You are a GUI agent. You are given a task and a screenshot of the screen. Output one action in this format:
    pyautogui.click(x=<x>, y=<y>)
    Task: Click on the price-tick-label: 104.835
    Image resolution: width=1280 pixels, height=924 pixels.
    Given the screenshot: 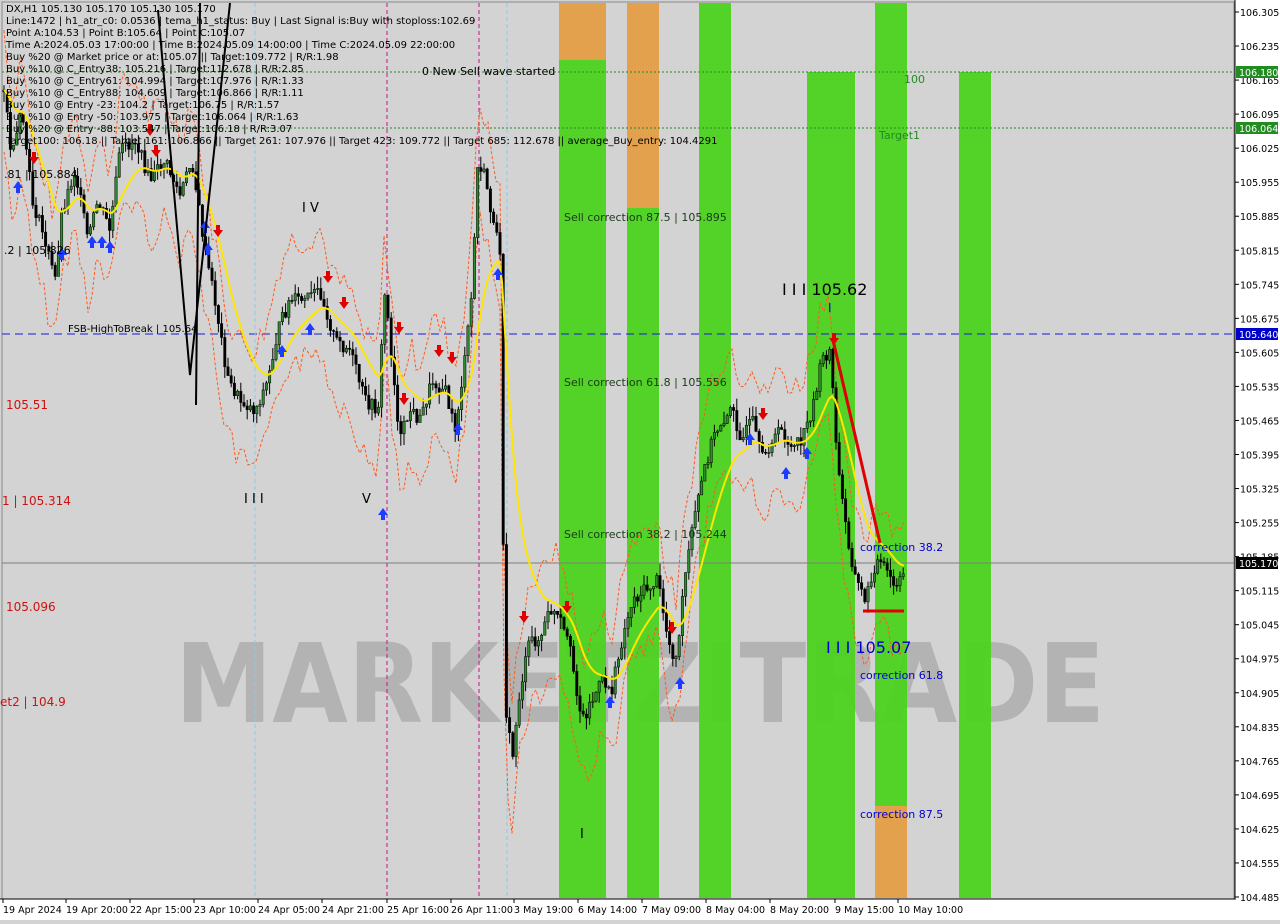 What is the action you would take?
    pyautogui.click(x=1259, y=728)
    